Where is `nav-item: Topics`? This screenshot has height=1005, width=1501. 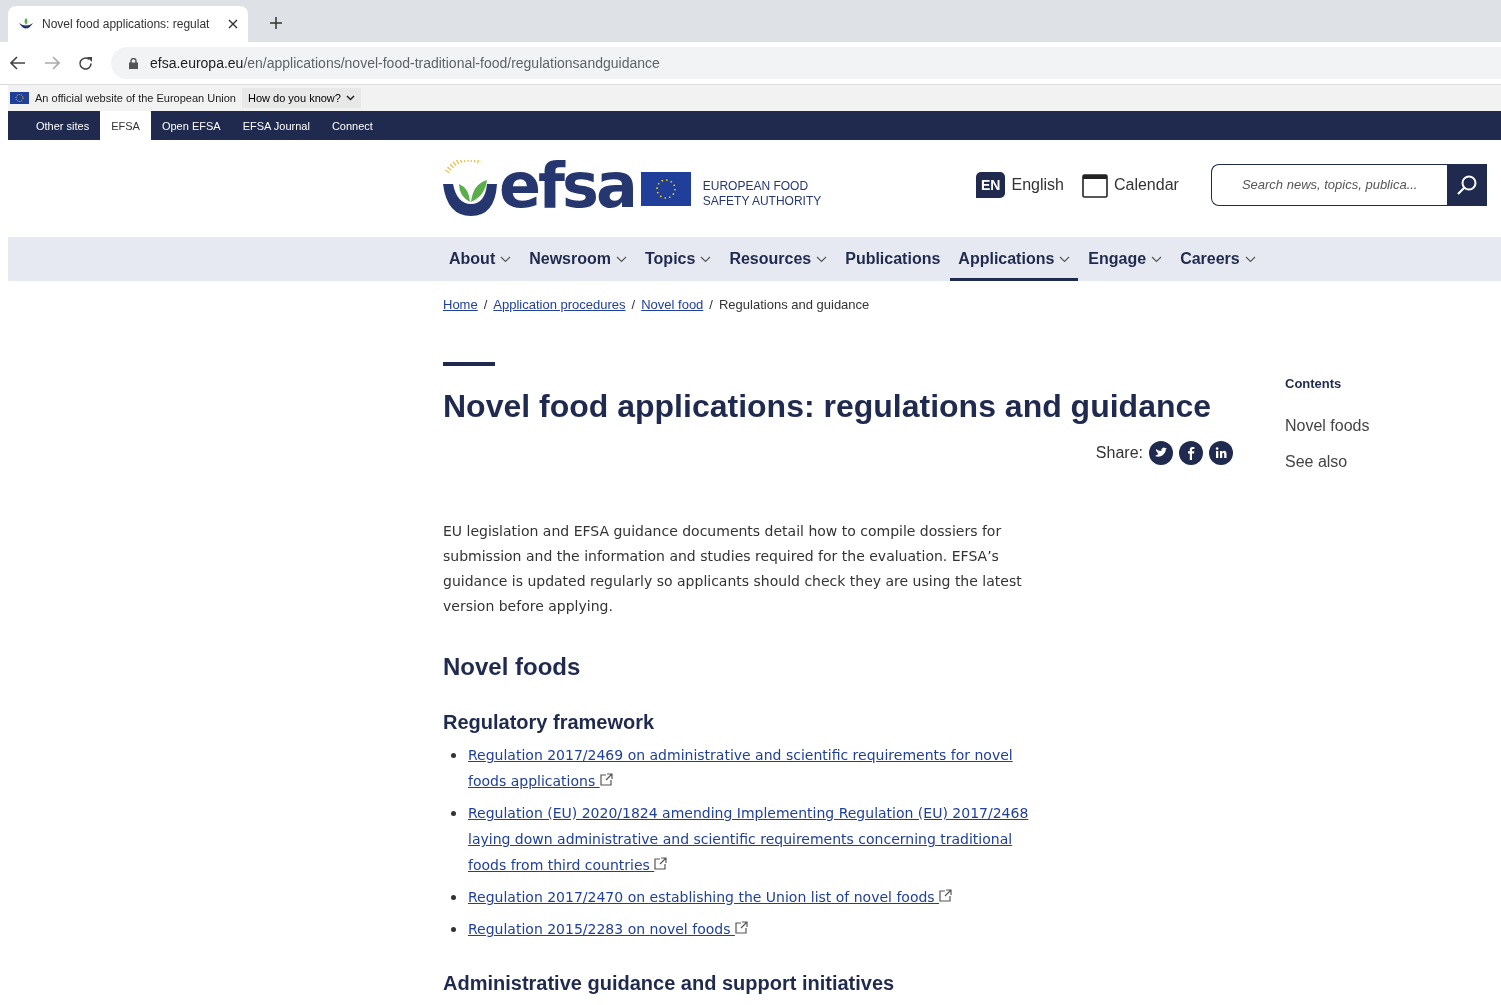
nav-item: Topics is located at coordinates (678, 259).